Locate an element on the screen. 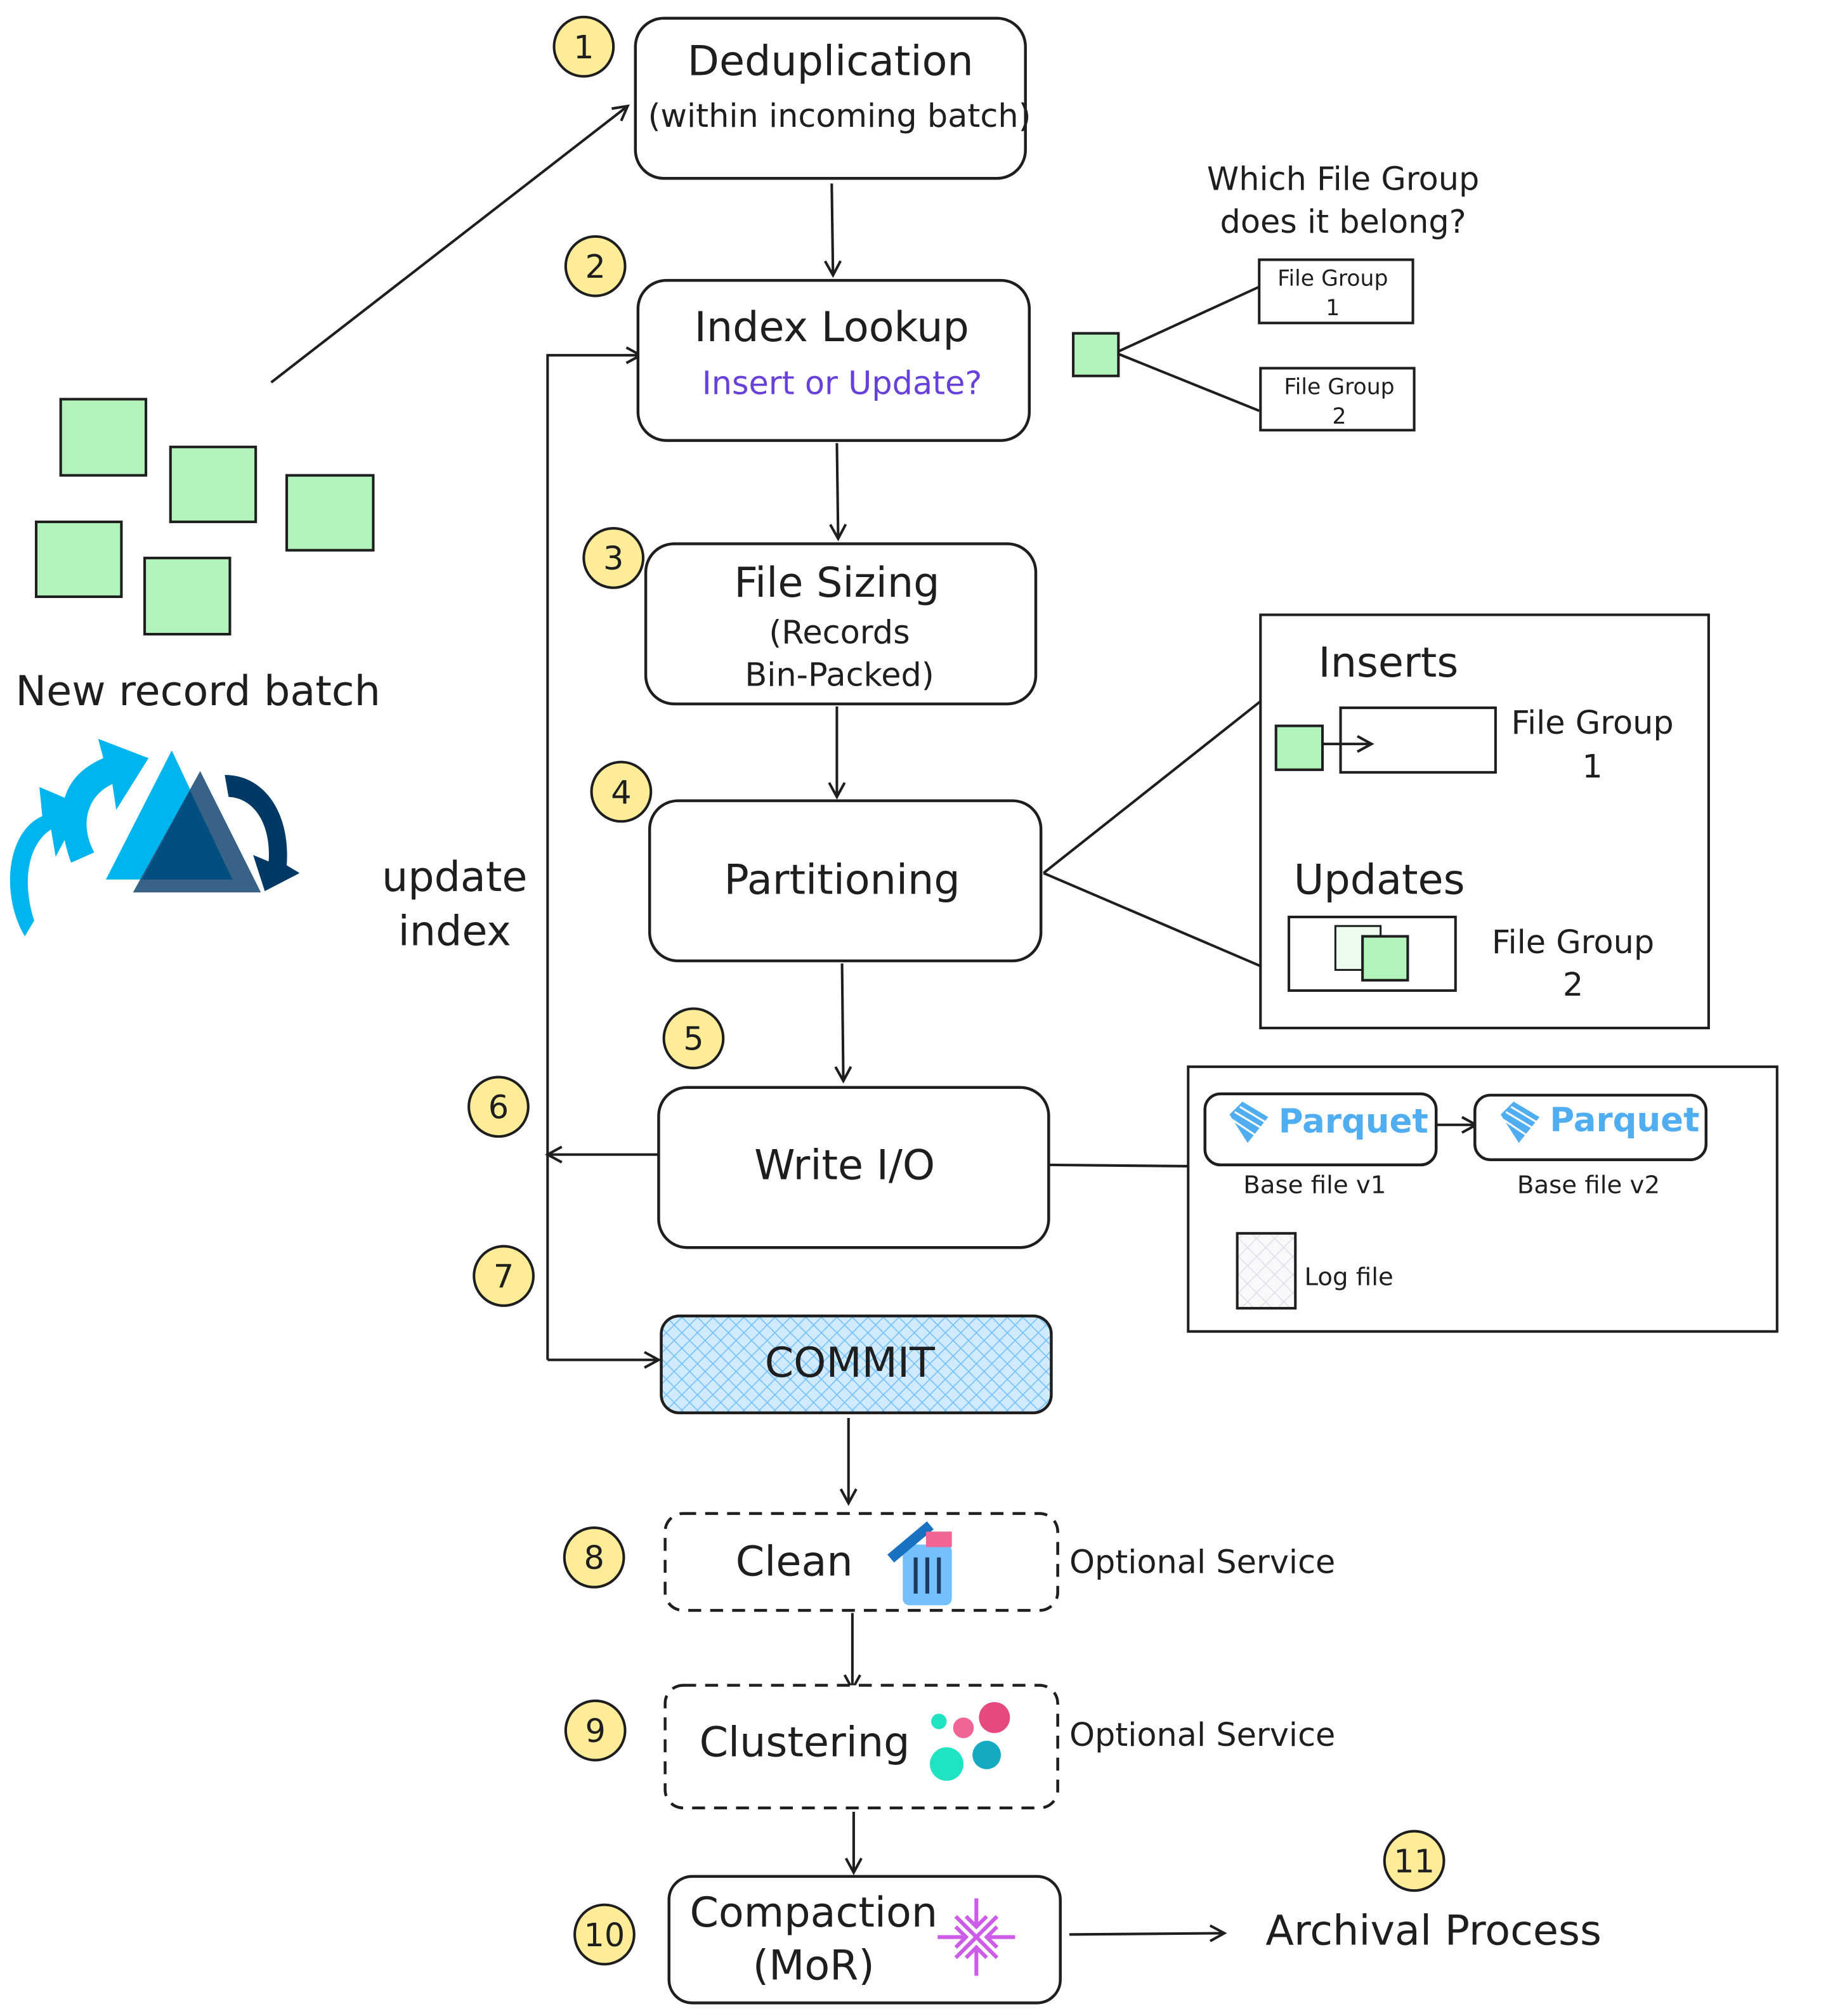 Image resolution: width=1821 pixels, height=2016 pixels. index-lookup-sub: Insert or Update? is located at coordinates (842, 383).